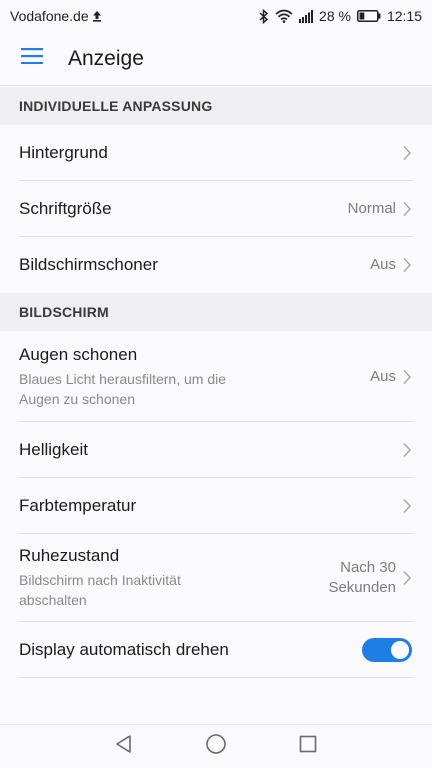  I want to click on navigation-bar, so click(216, 746).